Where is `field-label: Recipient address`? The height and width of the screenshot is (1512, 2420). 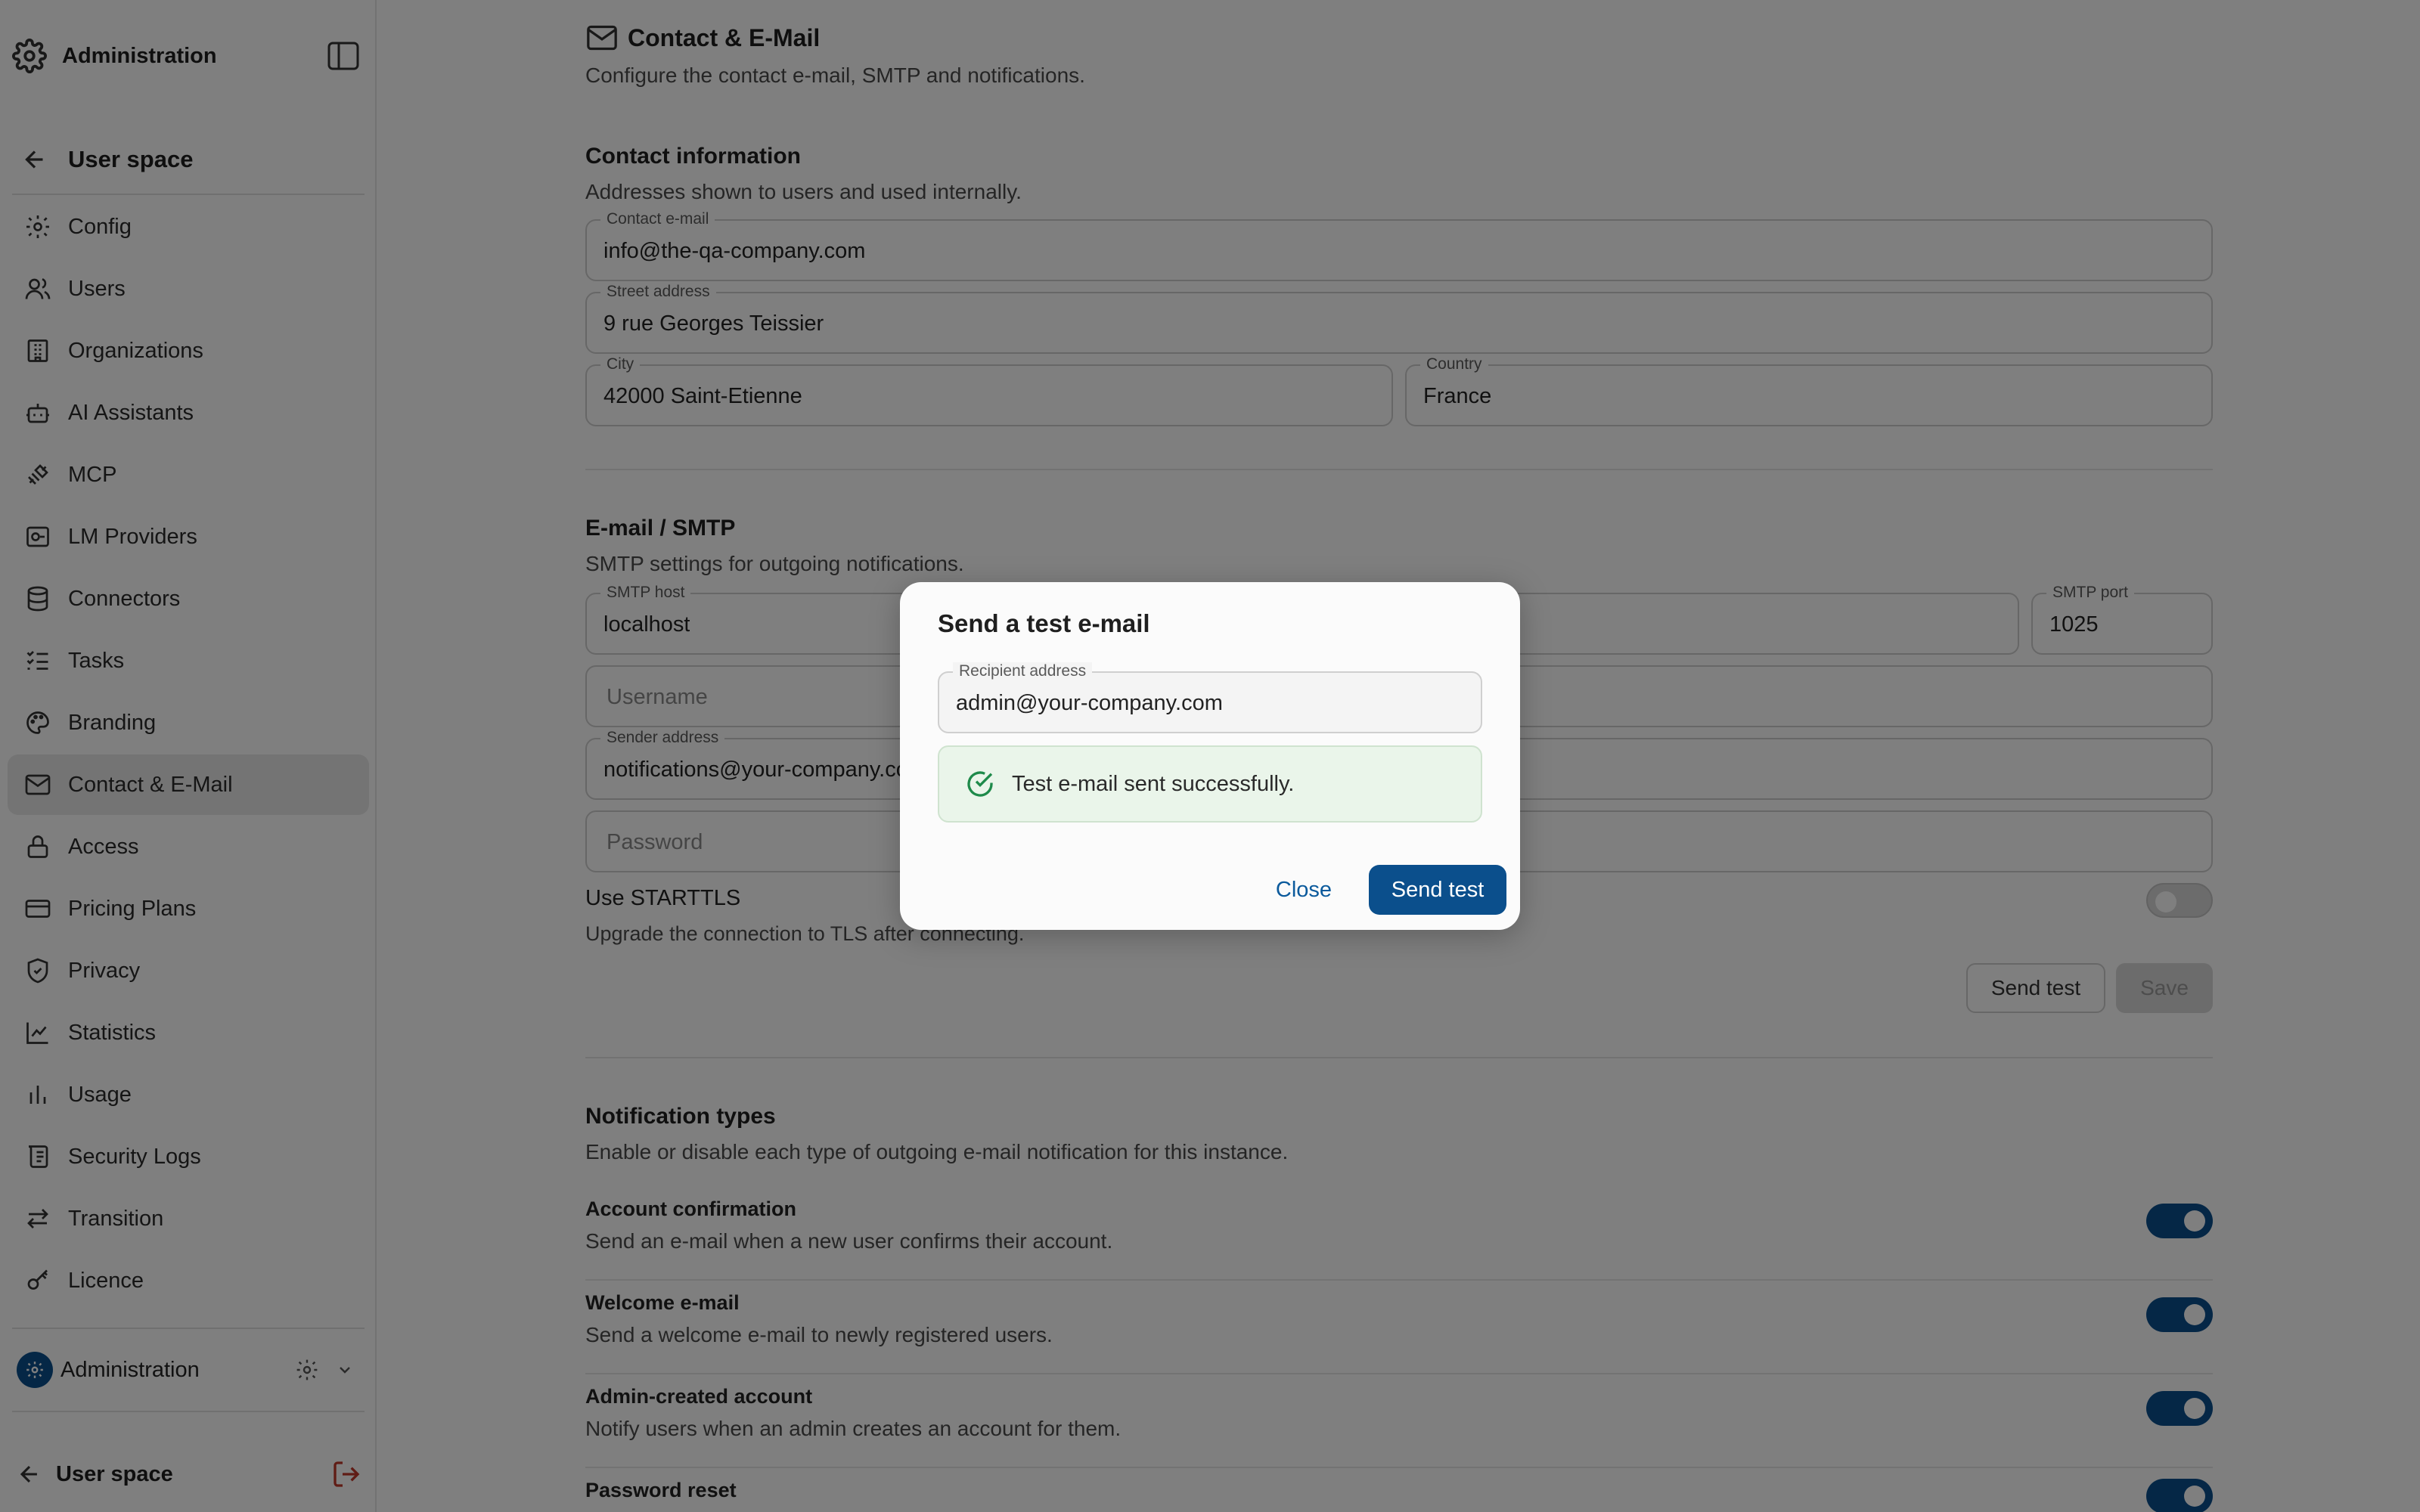 field-label: Recipient address is located at coordinates (1023, 671).